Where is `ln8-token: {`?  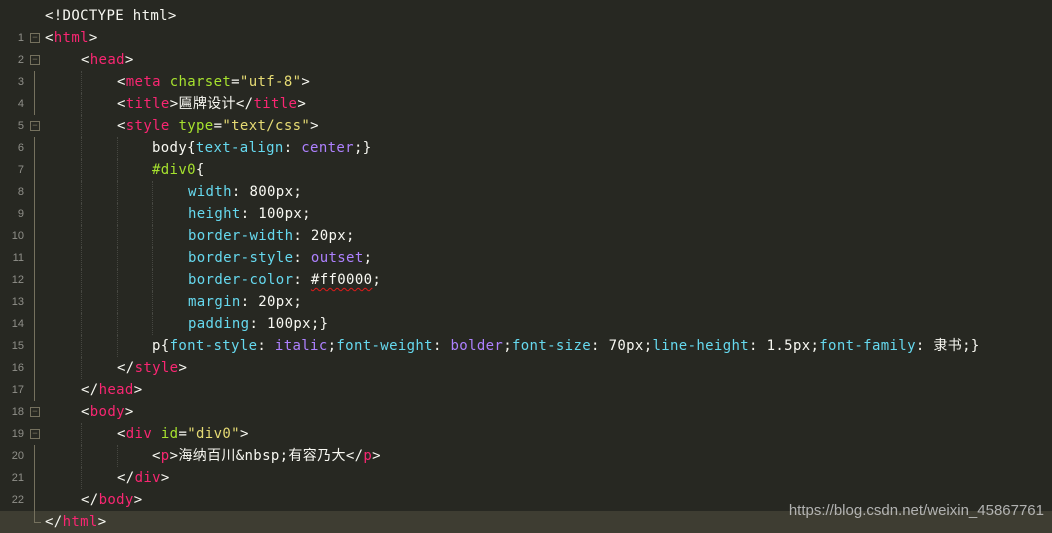 ln8-token: { is located at coordinates (200, 170).